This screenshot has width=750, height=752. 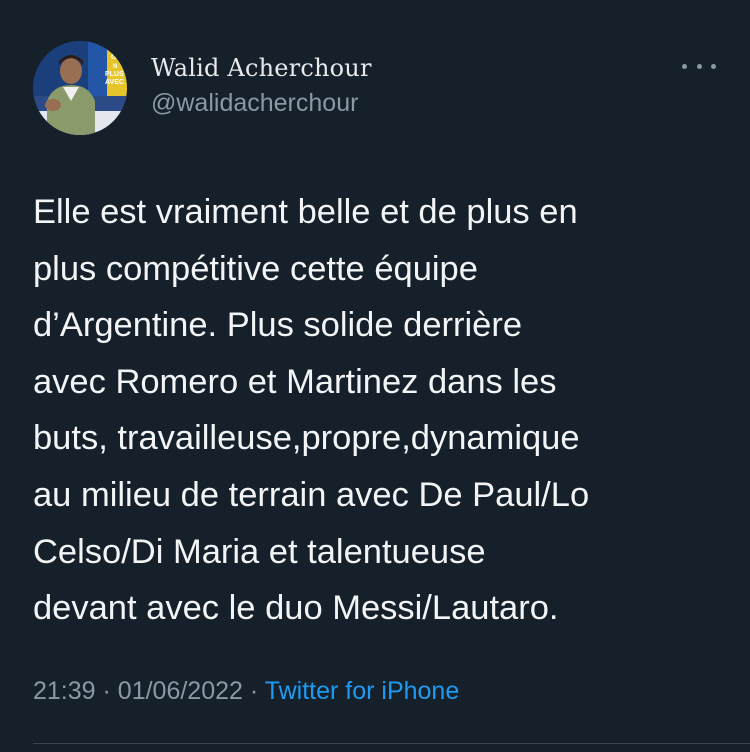 What do you see at coordinates (115, 67) in the screenshot?
I see `avatar-sign-text: N` at bounding box center [115, 67].